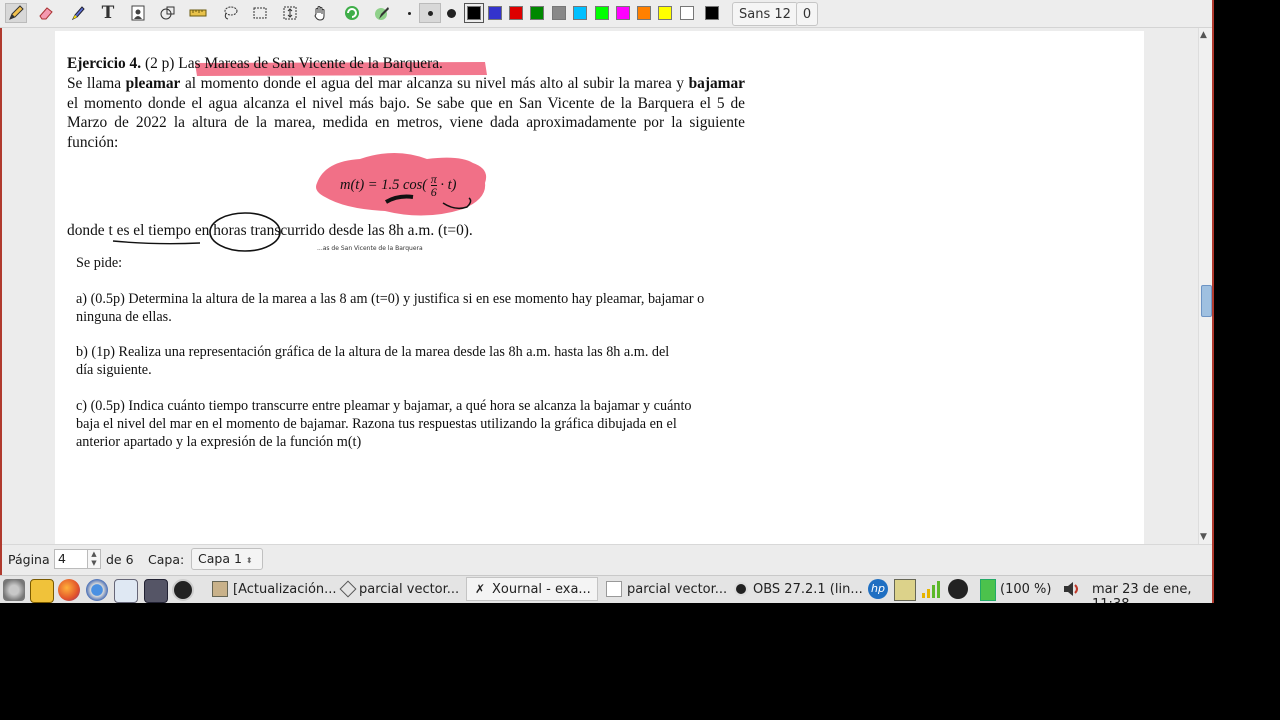 The image size is (1280, 720). Describe the element at coordinates (716, 83) in the screenshot. I see `term-bajamar: bajamar` at that location.